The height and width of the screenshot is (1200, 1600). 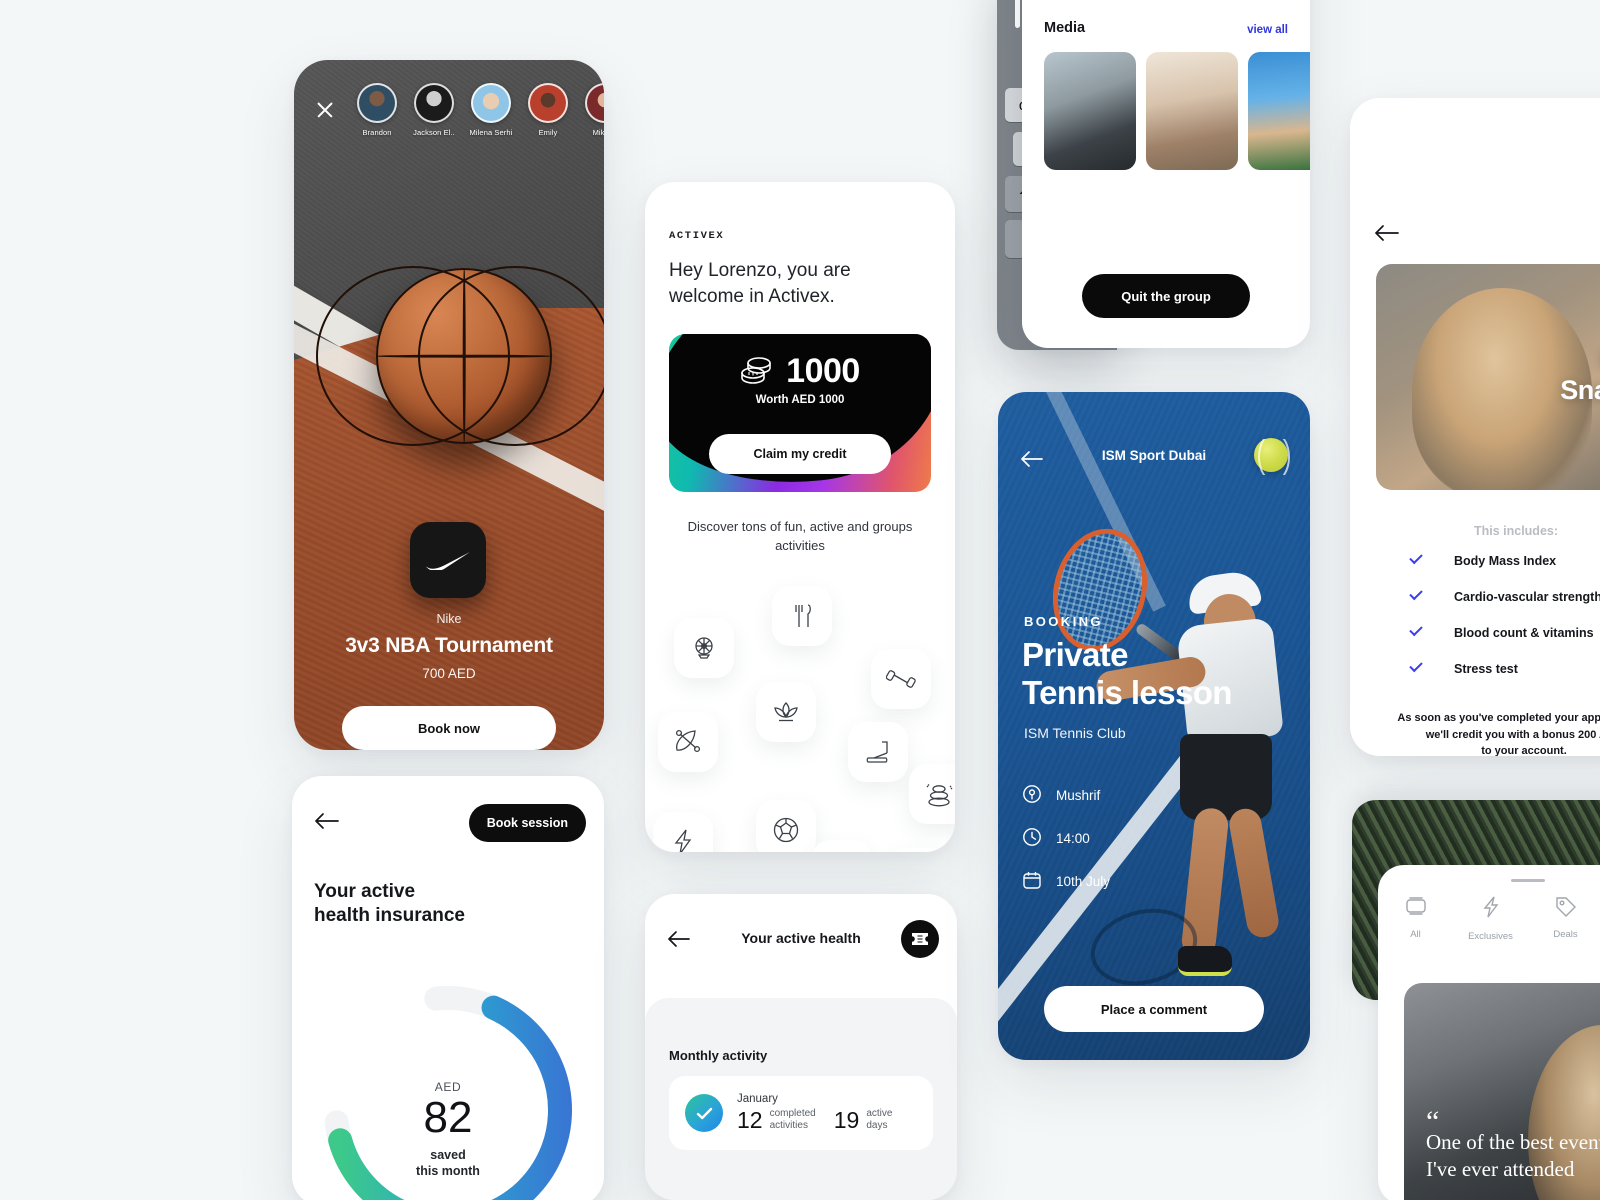 I want to click on meta-date: 10th July, so click(x=1066, y=881).